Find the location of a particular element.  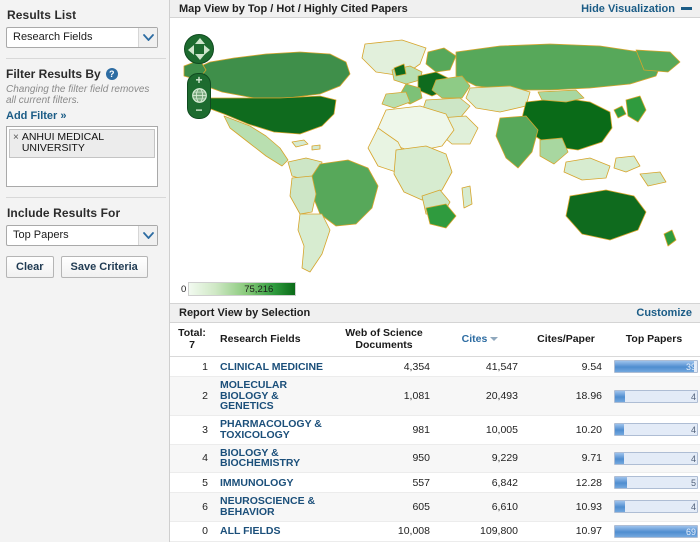

table-row: 4 BIOLOGY & BIOCHEMISTRY 950 9,229 9.71 4 is located at coordinates (435, 458).